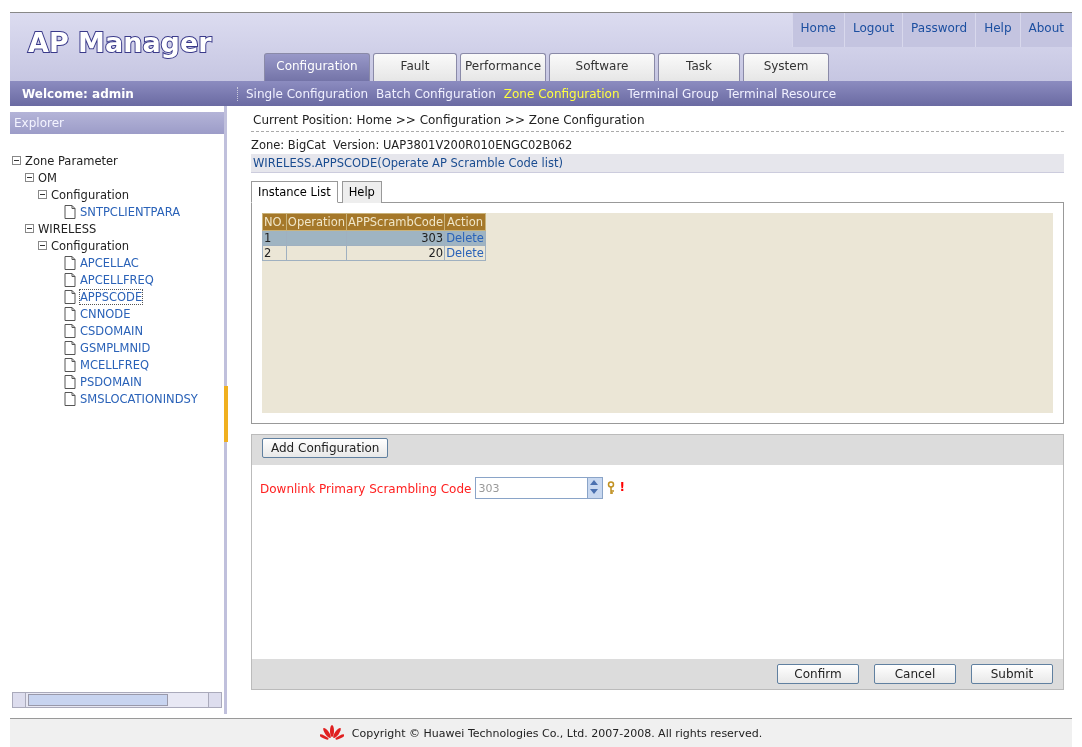 The width and height of the screenshot is (1082, 747). I want to click on breadcrumb: Current Position: Home >> Configuration >> Zone Configuration, so click(657, 122).